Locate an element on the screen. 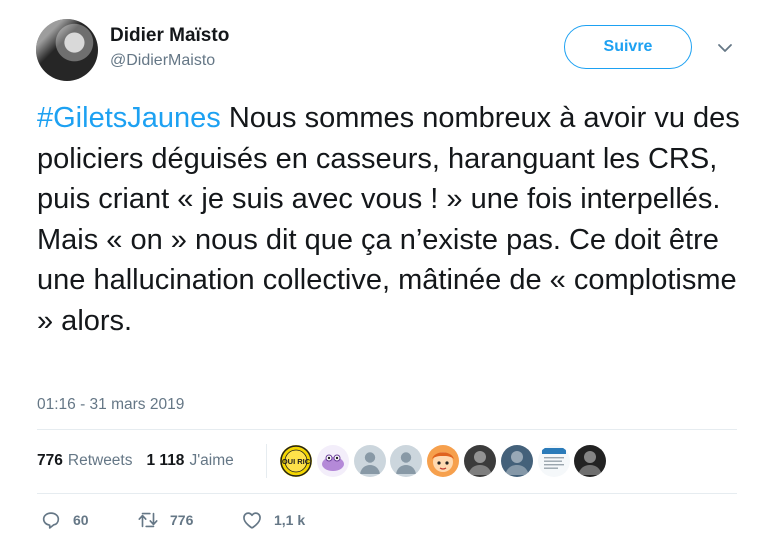  tweet-timestamp: 01:16 - 31 mars 2019 is located at coordinates (110, 405).